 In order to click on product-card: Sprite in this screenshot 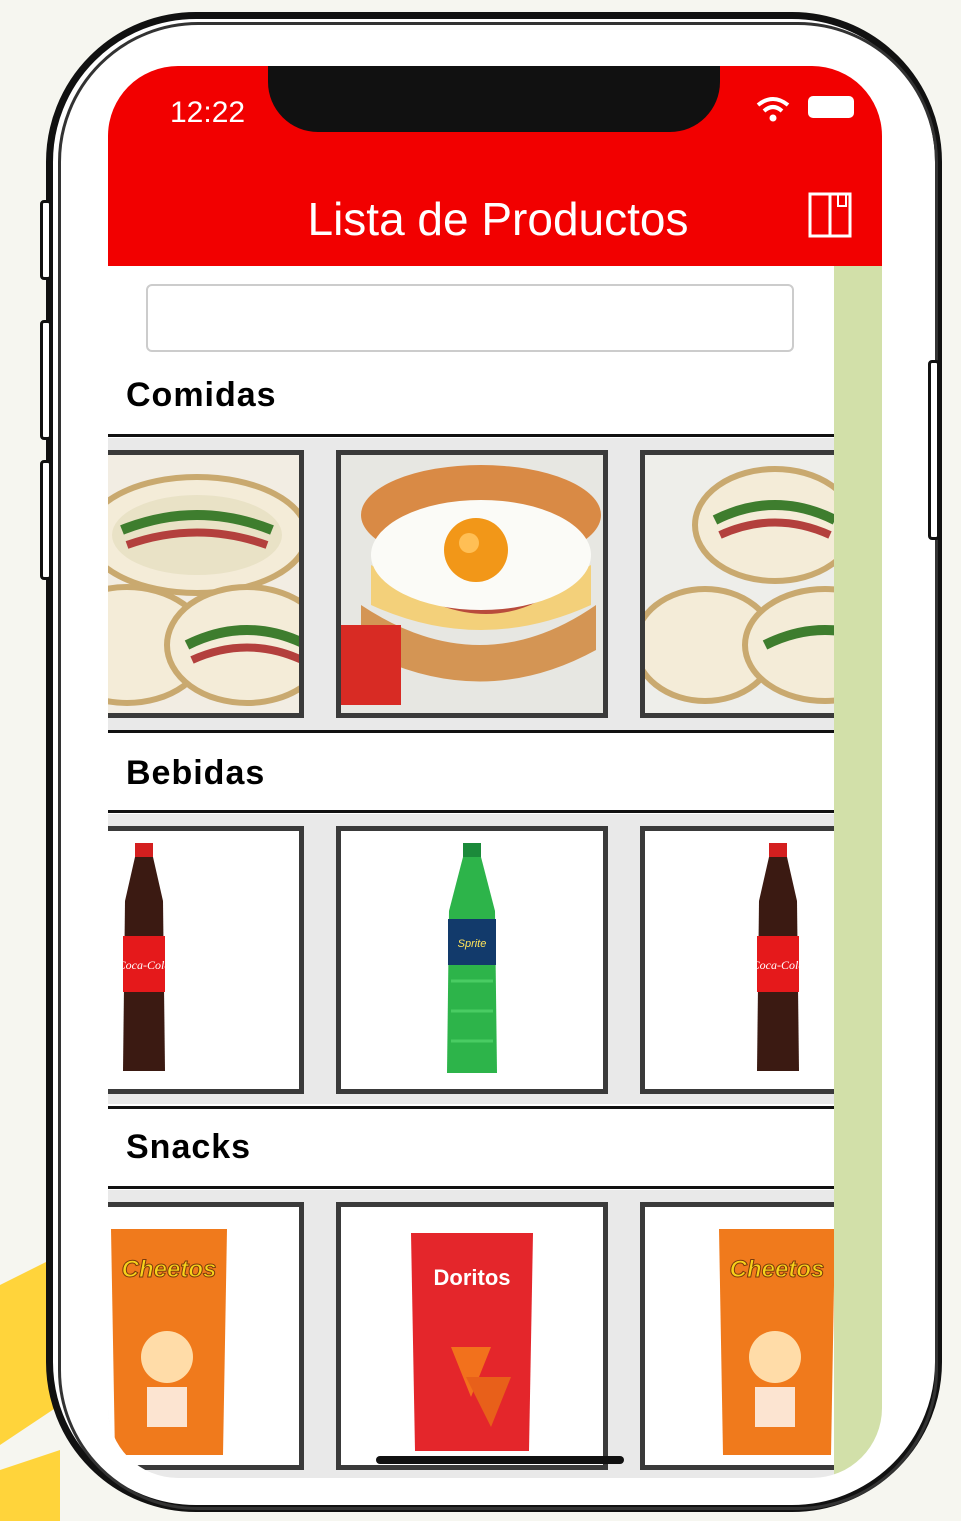, I will do `click(472, 960)`.